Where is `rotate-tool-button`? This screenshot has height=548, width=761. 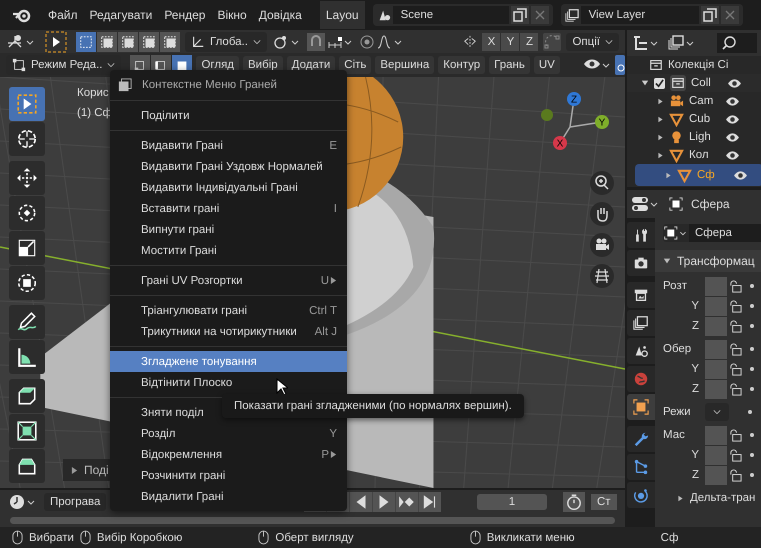
rotate-tool-button is located at coordinates (27, 213).